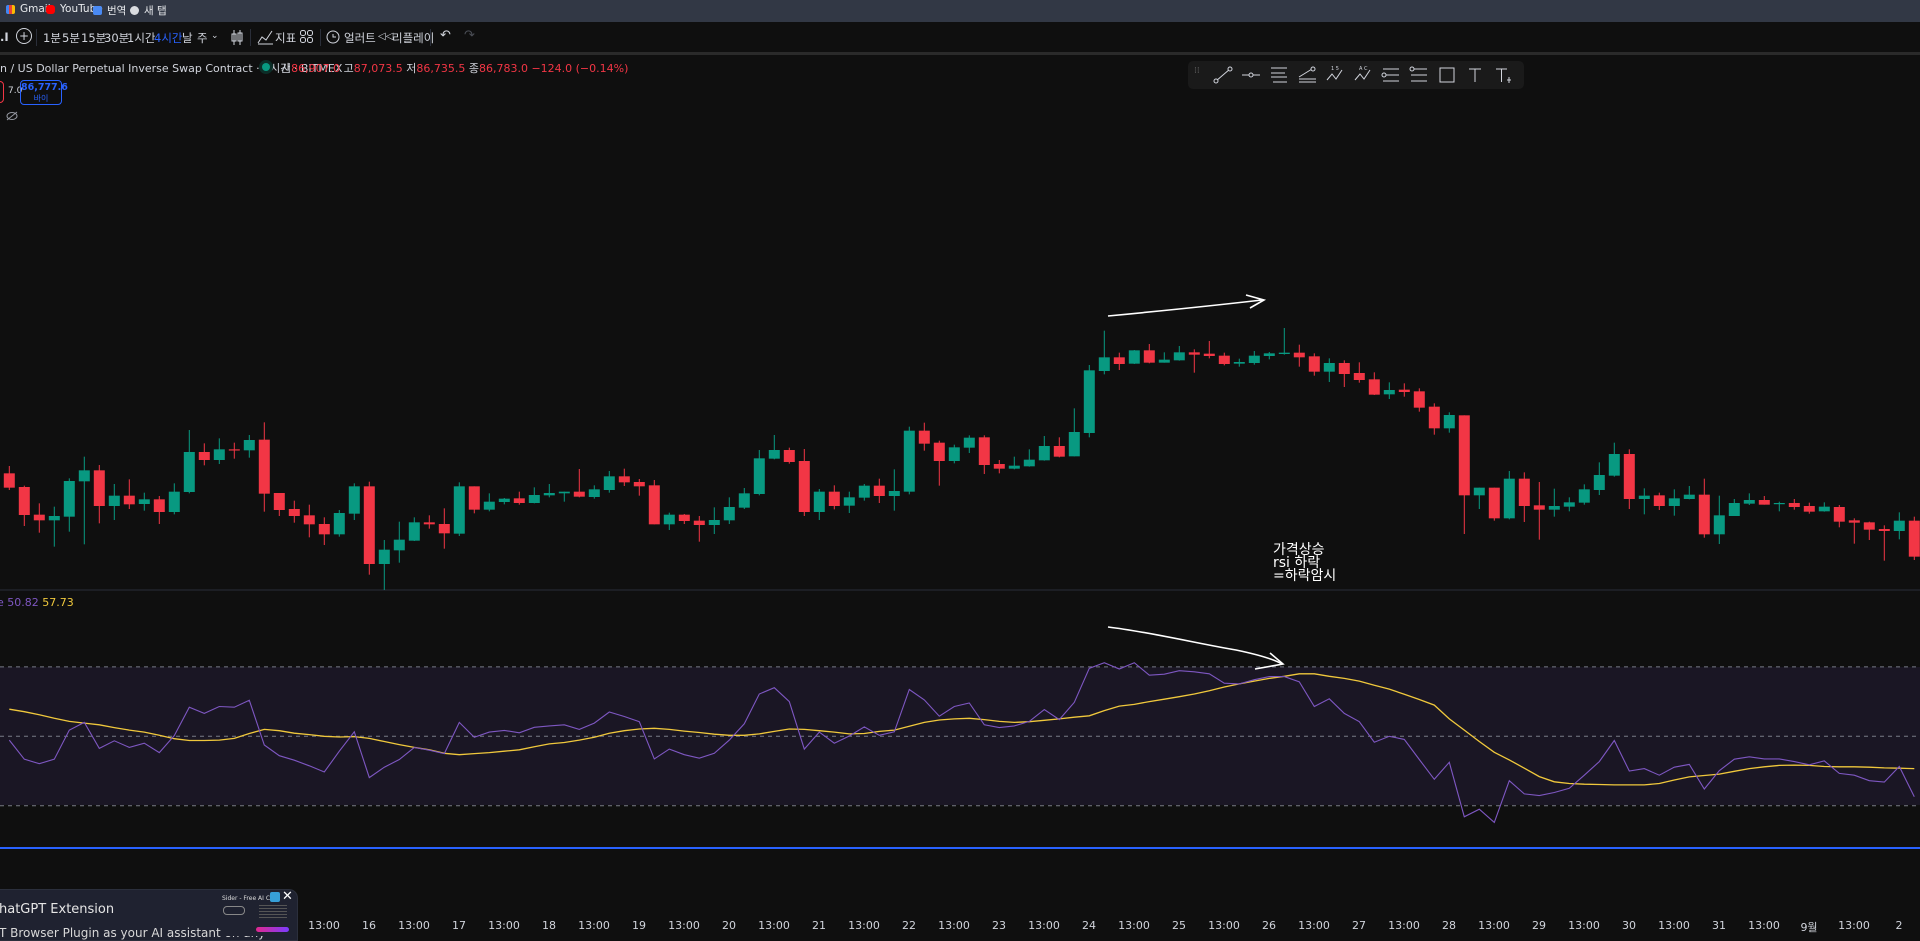  What do you see at coordinates (1359, 925) in the screenshot?
I see `time-axis-label: 27` at bounding box center [1359, 925].